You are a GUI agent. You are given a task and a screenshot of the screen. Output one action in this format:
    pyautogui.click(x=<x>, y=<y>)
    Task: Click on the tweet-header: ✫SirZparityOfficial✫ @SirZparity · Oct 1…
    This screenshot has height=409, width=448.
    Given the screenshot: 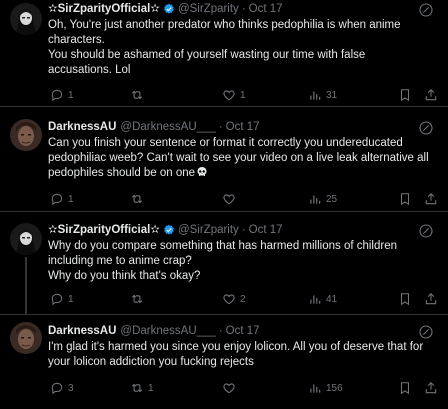 What is the action you would take?
    pyautogui.click(x=165, y=230)
    